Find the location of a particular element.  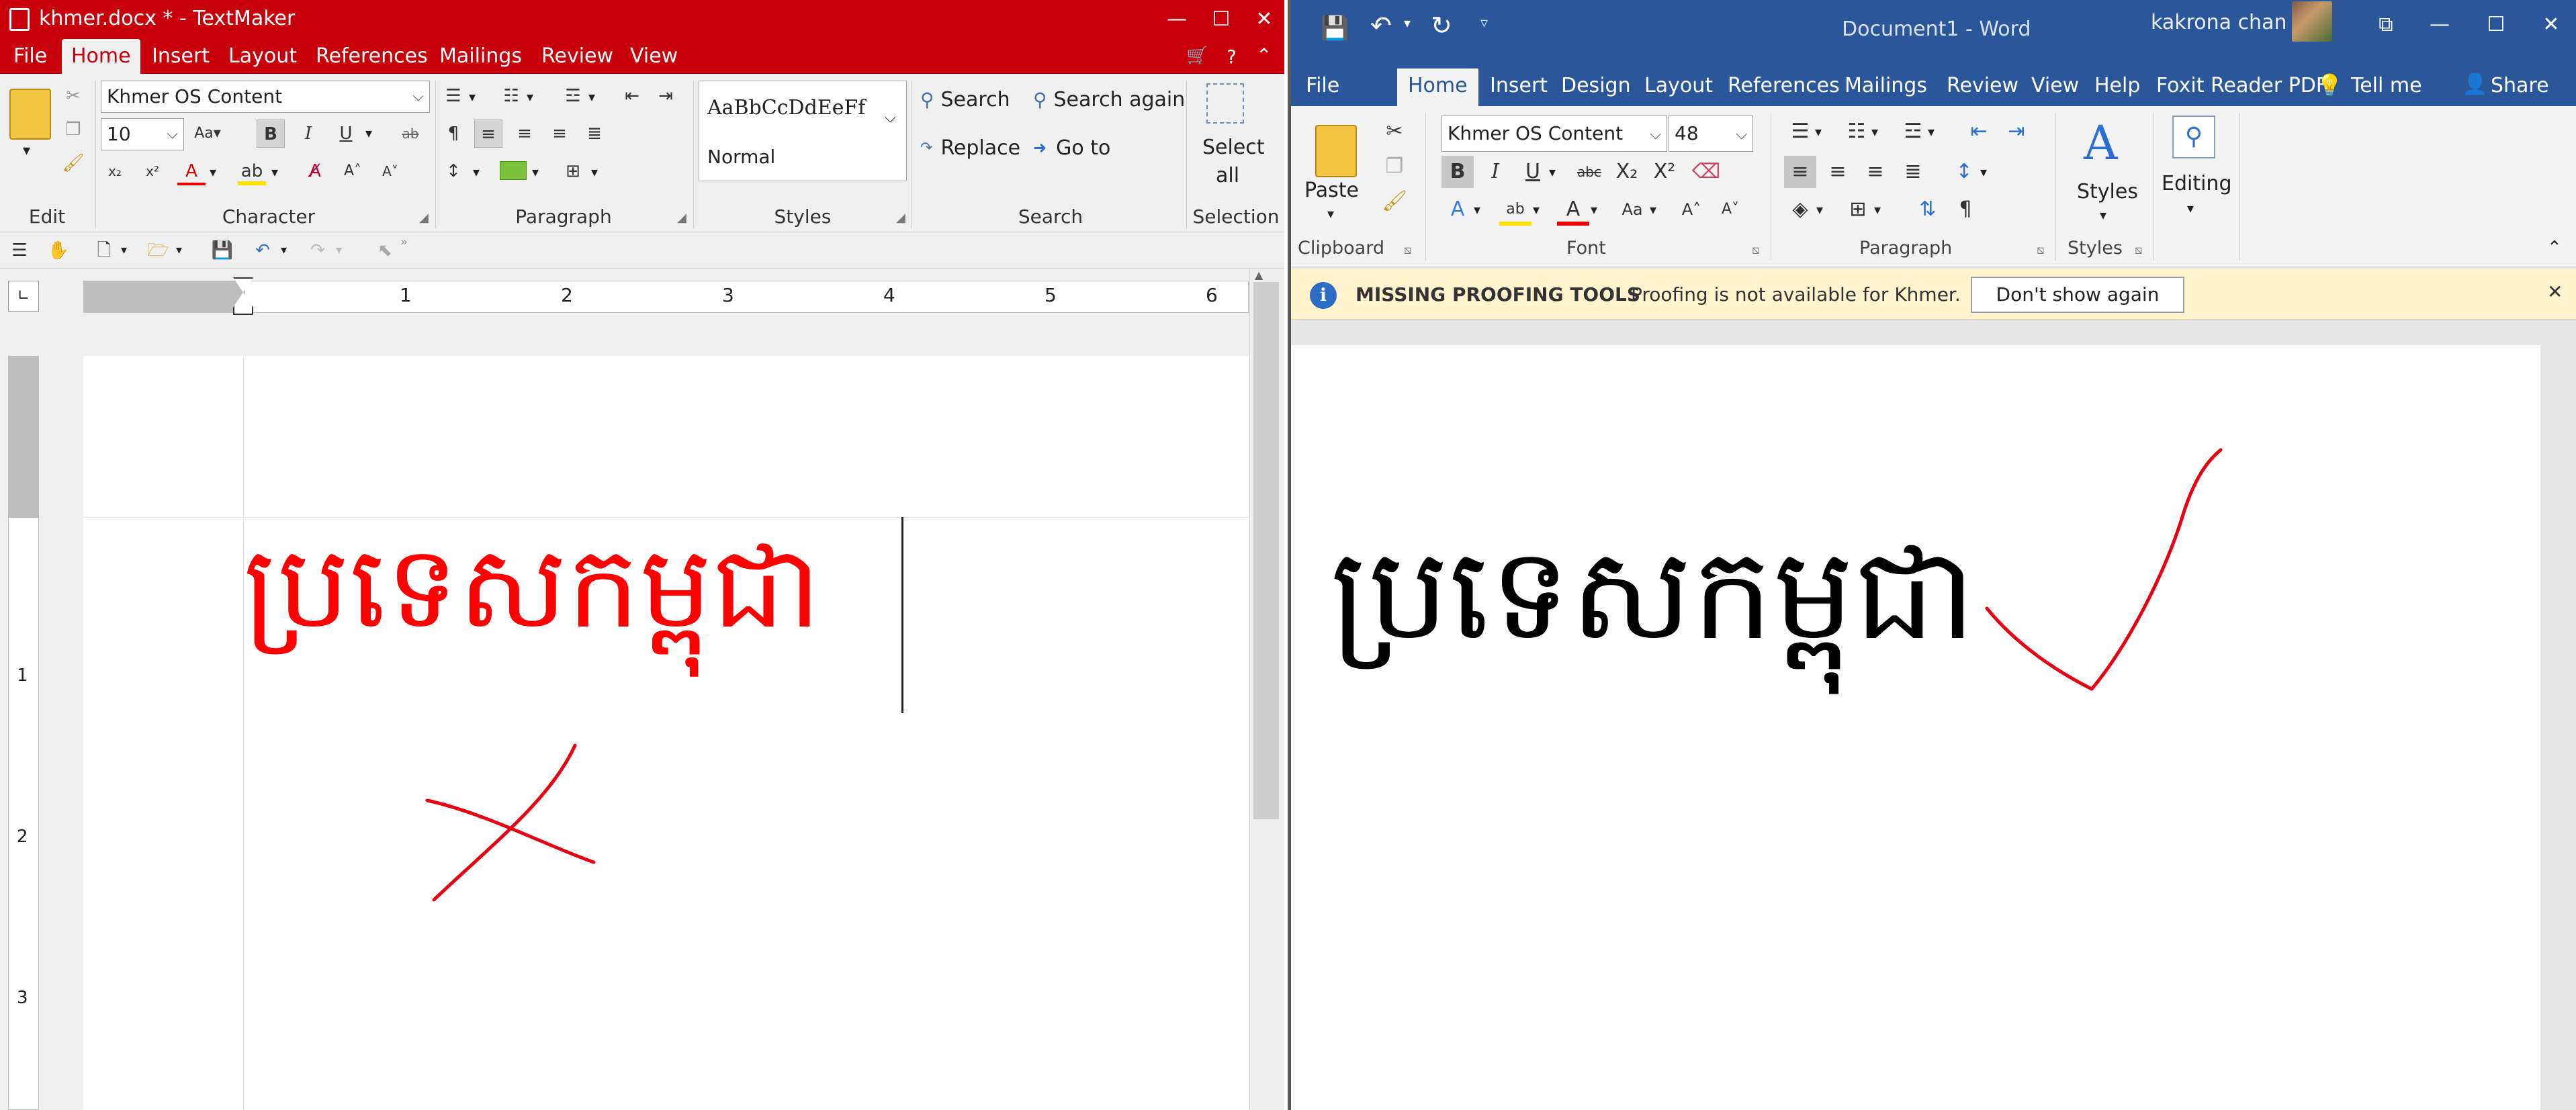

select-all-label-1: Select is located at coordinates (1234, 147).